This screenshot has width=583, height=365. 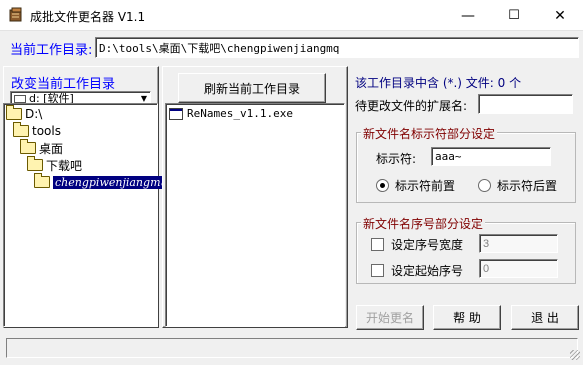 I want to click on drive-icon, so click(x=20, y=99).